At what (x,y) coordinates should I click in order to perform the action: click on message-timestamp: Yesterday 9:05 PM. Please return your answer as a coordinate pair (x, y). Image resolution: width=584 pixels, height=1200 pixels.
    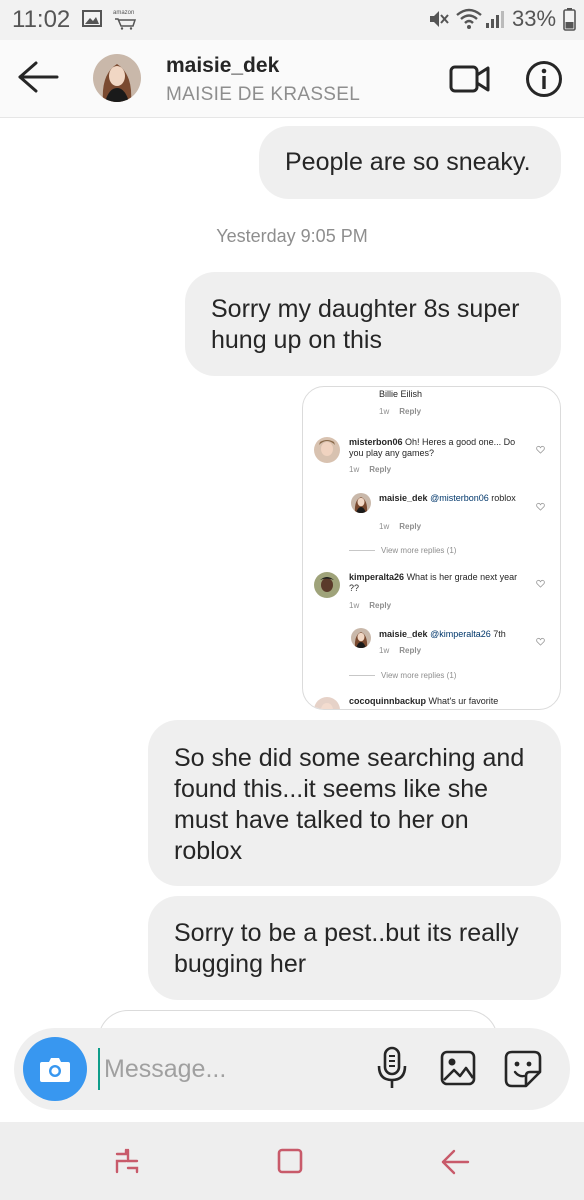
    Looking at the image, I should click on (292, 236).